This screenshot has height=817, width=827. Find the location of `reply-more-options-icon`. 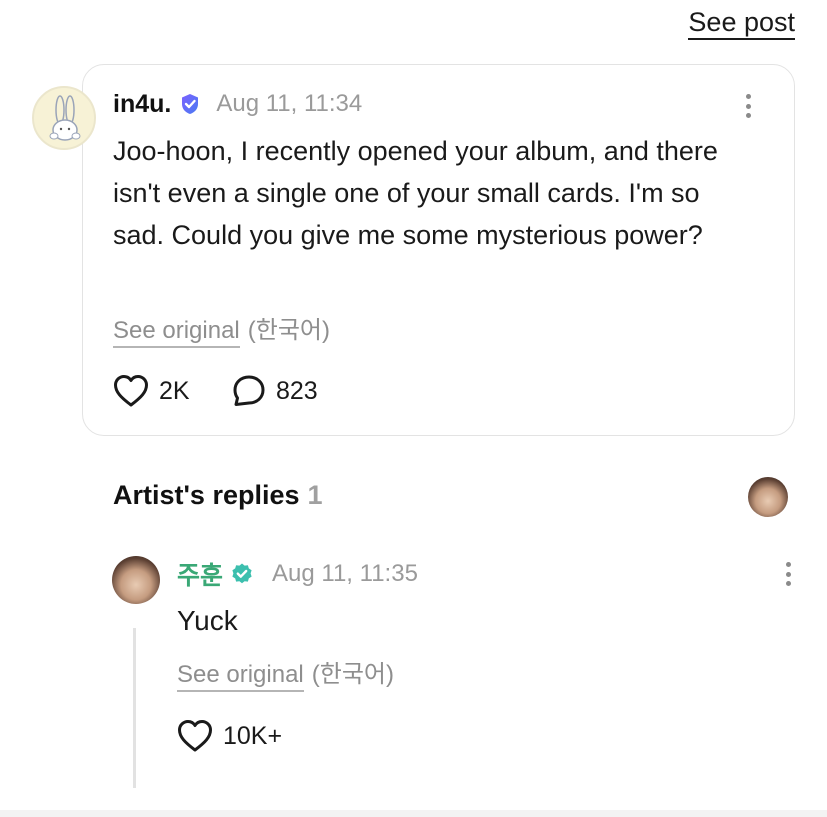

reply-more-options-icon is located at coordinates (788, 574).